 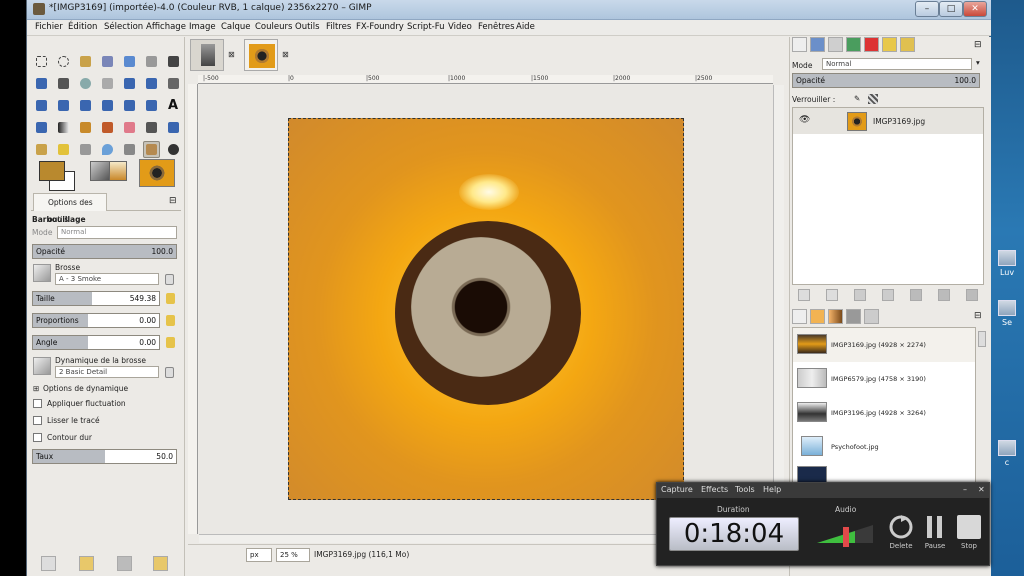 What do you see at coordinates (860, 295) in the screenshot?
I see `raise-layer-icon` at bounding box center [860, 295].